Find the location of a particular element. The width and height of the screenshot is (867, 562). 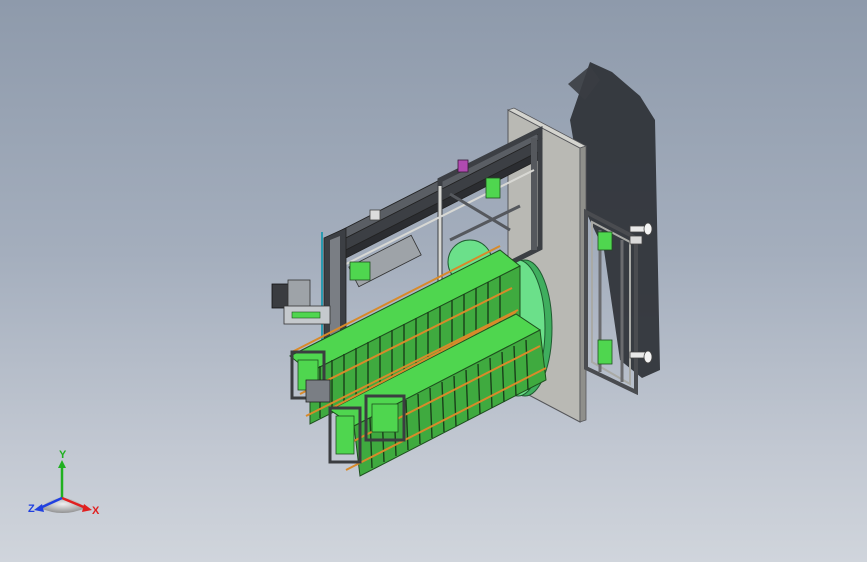

triad-y-label: Y is located at coordinates (63, 455).